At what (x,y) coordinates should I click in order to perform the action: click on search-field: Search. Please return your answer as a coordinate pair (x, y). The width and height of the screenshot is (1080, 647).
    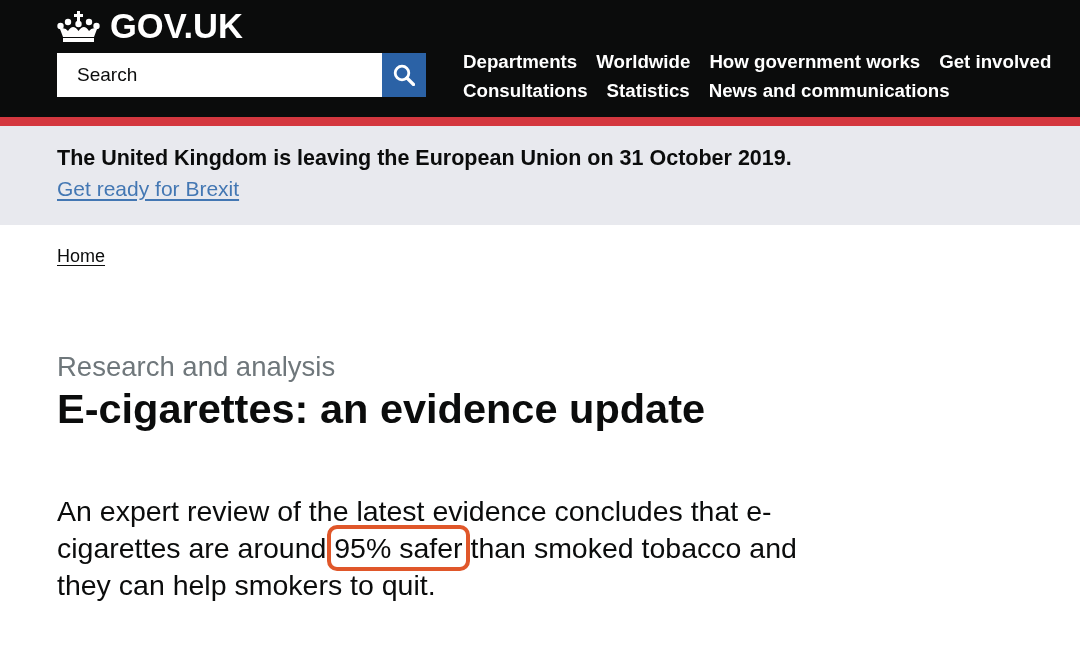
    Looking at the image, I should click on (219, 75).